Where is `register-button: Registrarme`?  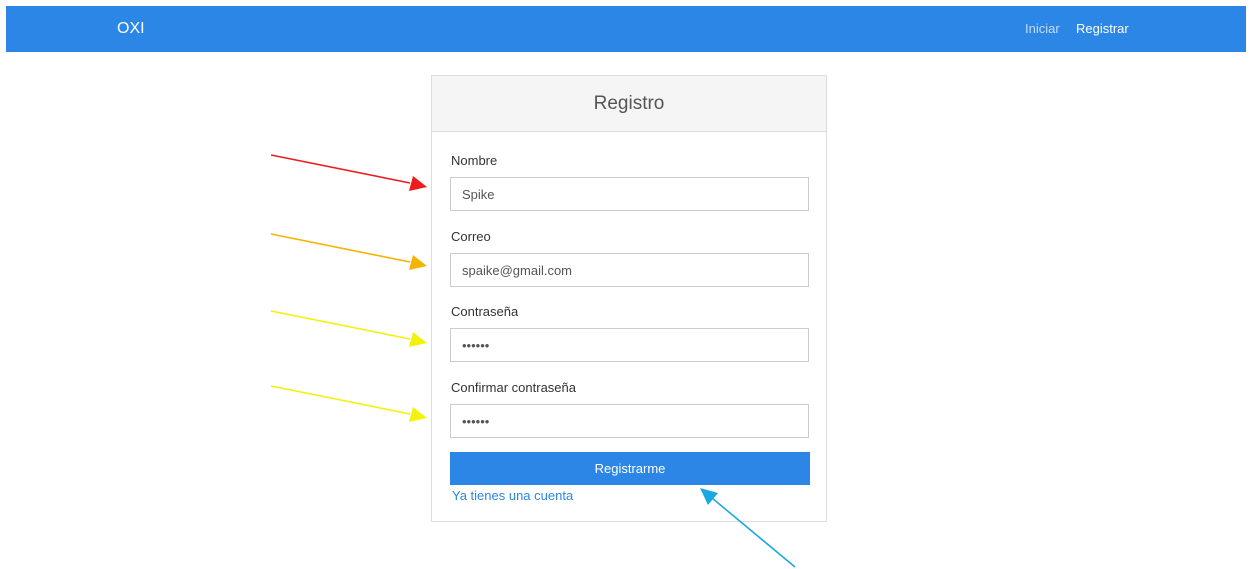 register-button: Registrarme is located at coordinates (630, 468).